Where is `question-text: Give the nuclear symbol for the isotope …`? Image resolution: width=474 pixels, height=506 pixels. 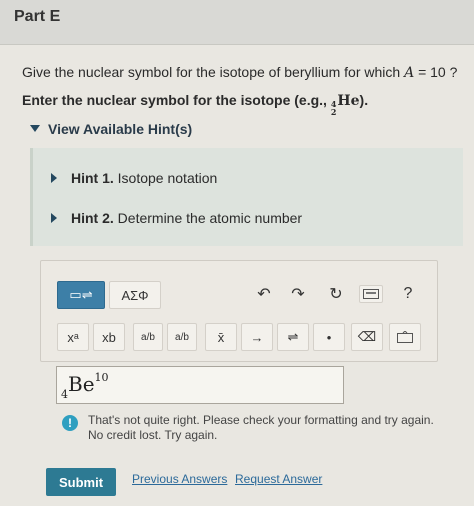
question-text: Give the nuclear symbol for the isotope … is located at coordinates (239, 72).